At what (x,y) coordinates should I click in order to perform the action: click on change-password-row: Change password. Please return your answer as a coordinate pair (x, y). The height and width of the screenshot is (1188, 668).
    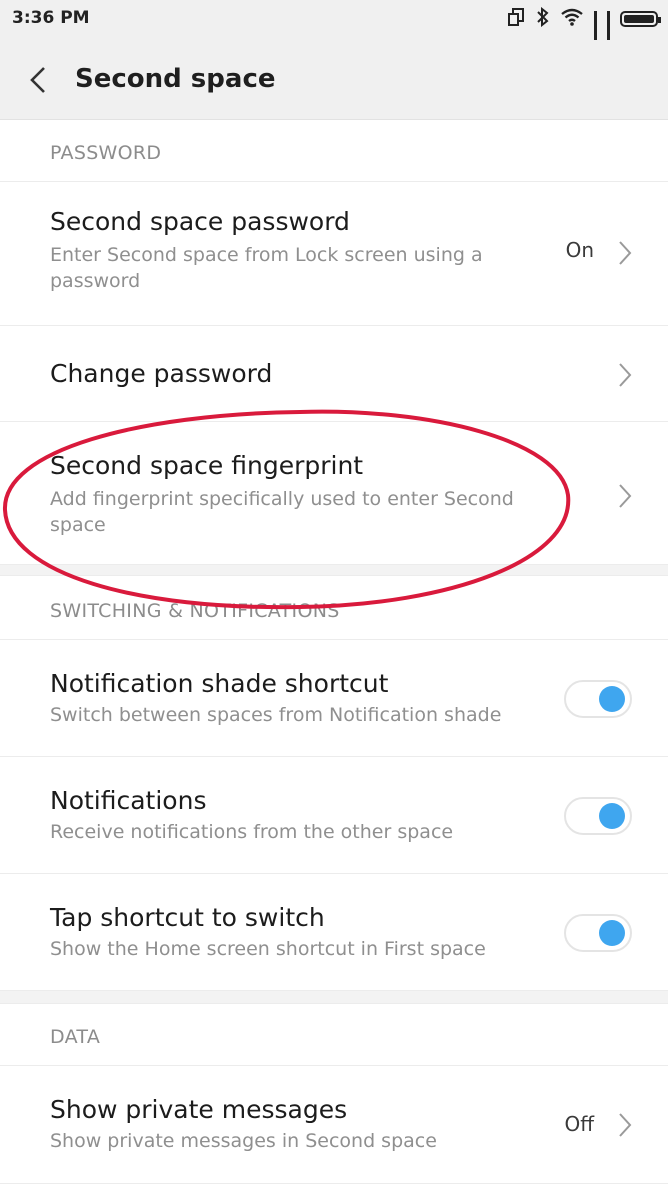
    Looking at the image, I should click on (334, 374).